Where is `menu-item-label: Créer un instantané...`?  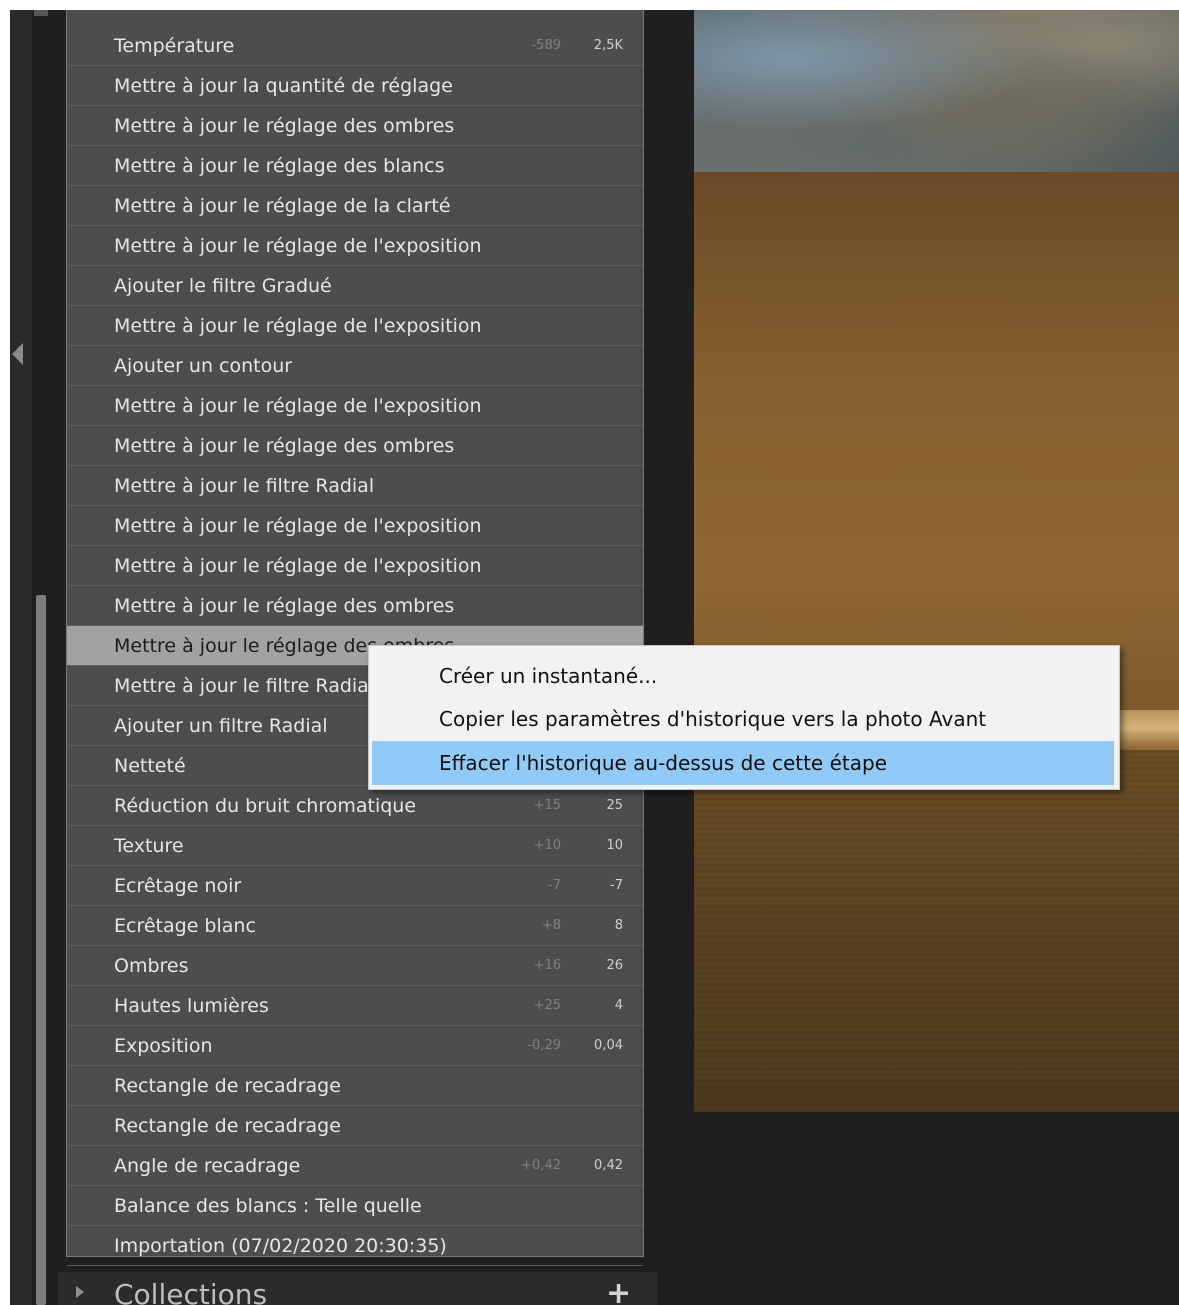 menu-item-label: Créer un instantané... is located at coordinates (548, 676).